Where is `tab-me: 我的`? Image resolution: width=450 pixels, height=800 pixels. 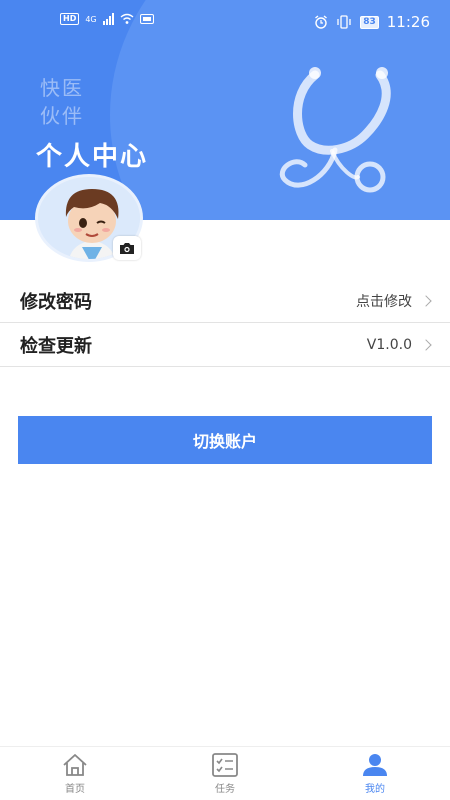
tab-me: 我的 is located at coordinates (375, 773).